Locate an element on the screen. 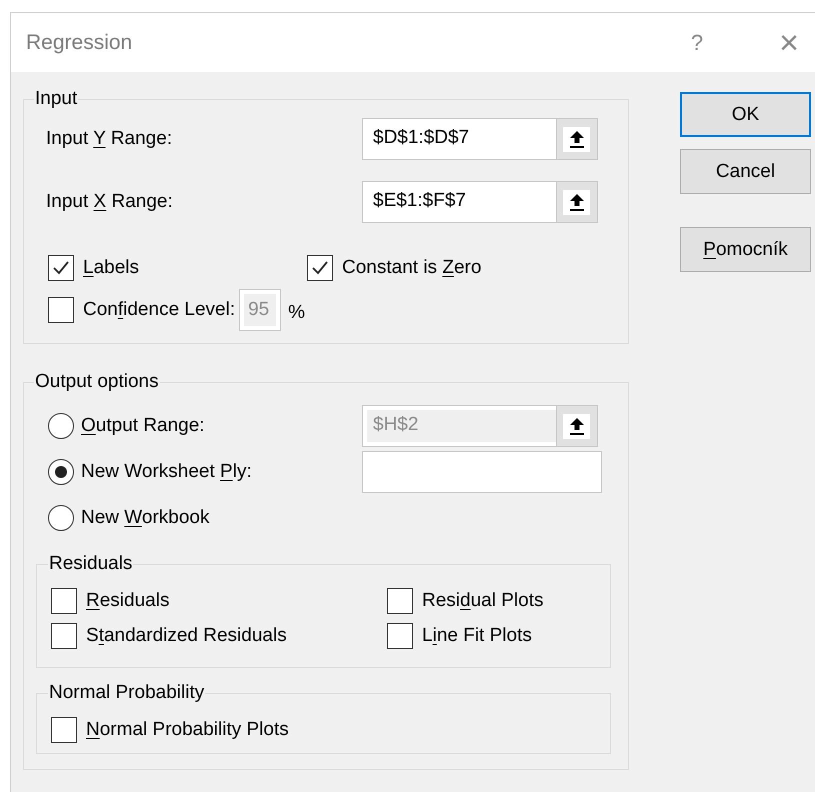  dialog-button: OK is located at coordinates (745, 114).